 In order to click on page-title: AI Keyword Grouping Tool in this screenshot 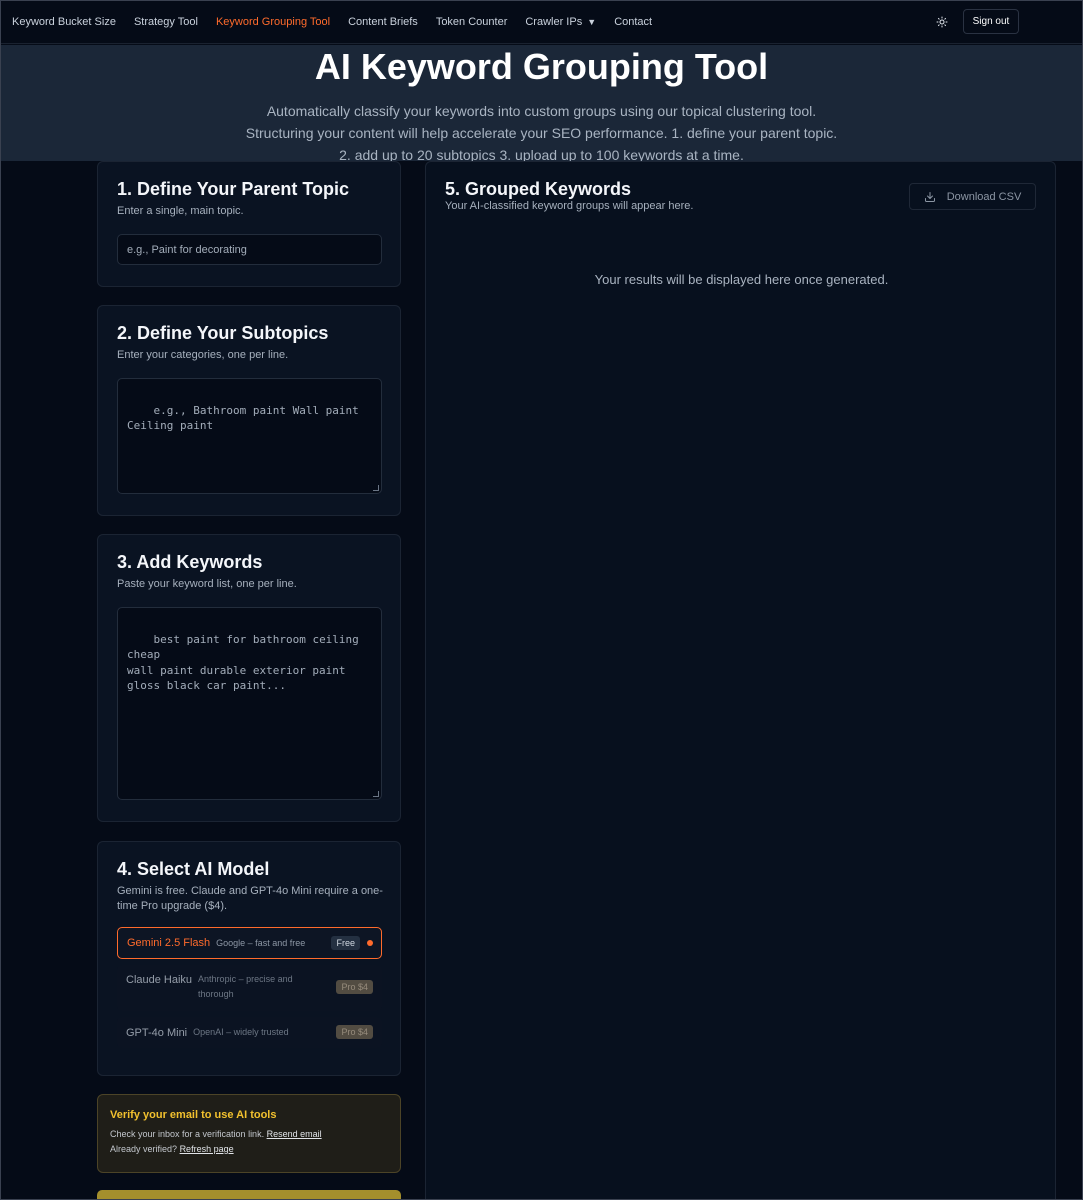, I will do `click(541, 66)`.